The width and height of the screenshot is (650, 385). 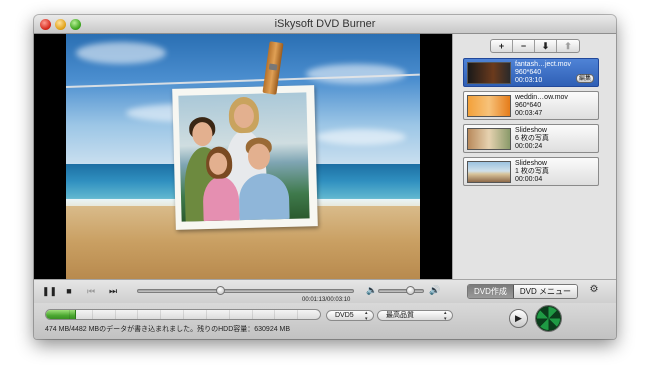 What do you see at coordinates (529, 80) in the screenshot?
I see `item-duration: 00:03:10` at bounding box center [529, 80].